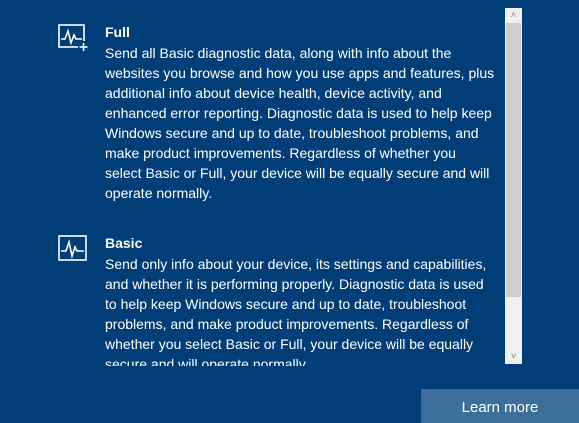  What do you see at coordinates (513, 356) in the screenshot?
I see `scroll-down-arrow-icon: ˅` at bounding box center [513, 356].